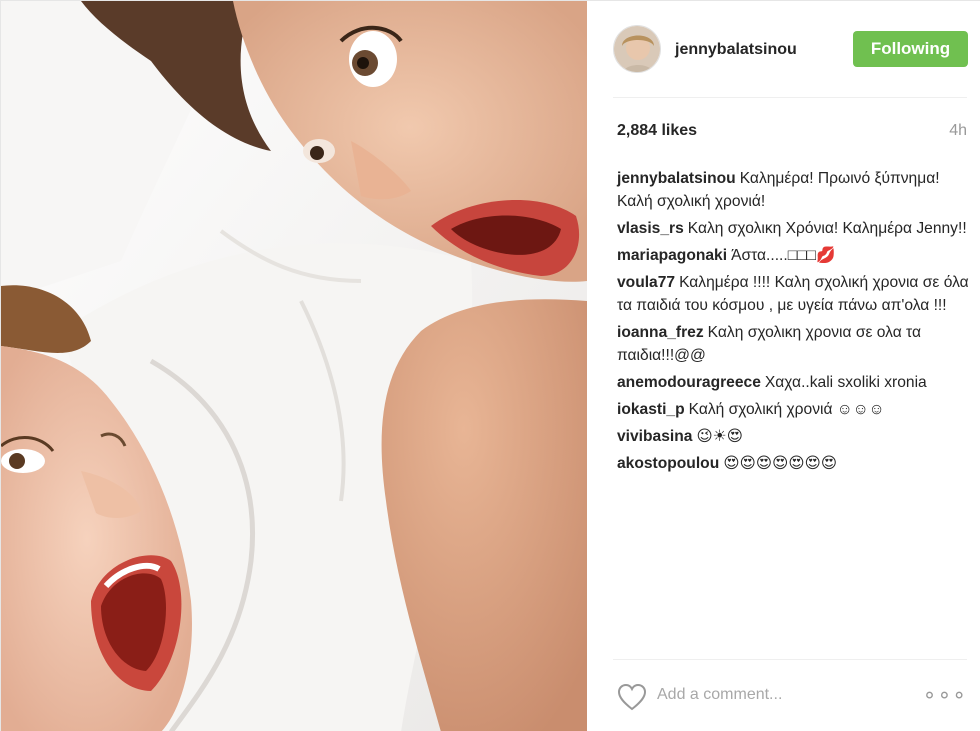  Describe the element at coordinates (790, 697) in the screenshot. I see `add-comment-bar: Add a comment... ∘∘∘` at that location.